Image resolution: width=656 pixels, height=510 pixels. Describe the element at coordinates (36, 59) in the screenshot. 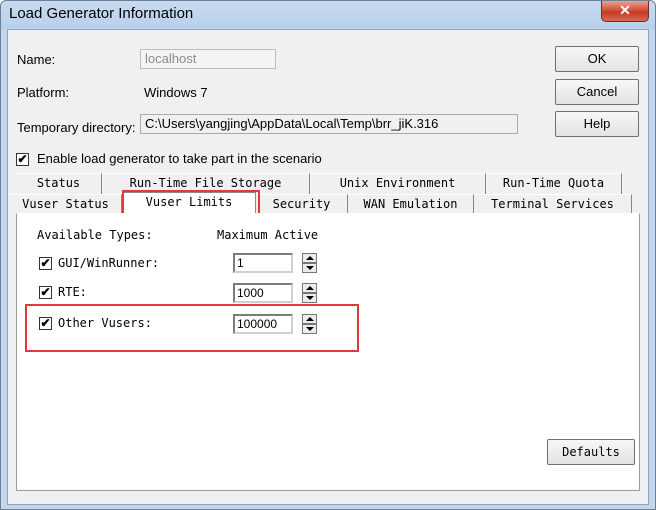

I see `name-label: Name:` at that location.